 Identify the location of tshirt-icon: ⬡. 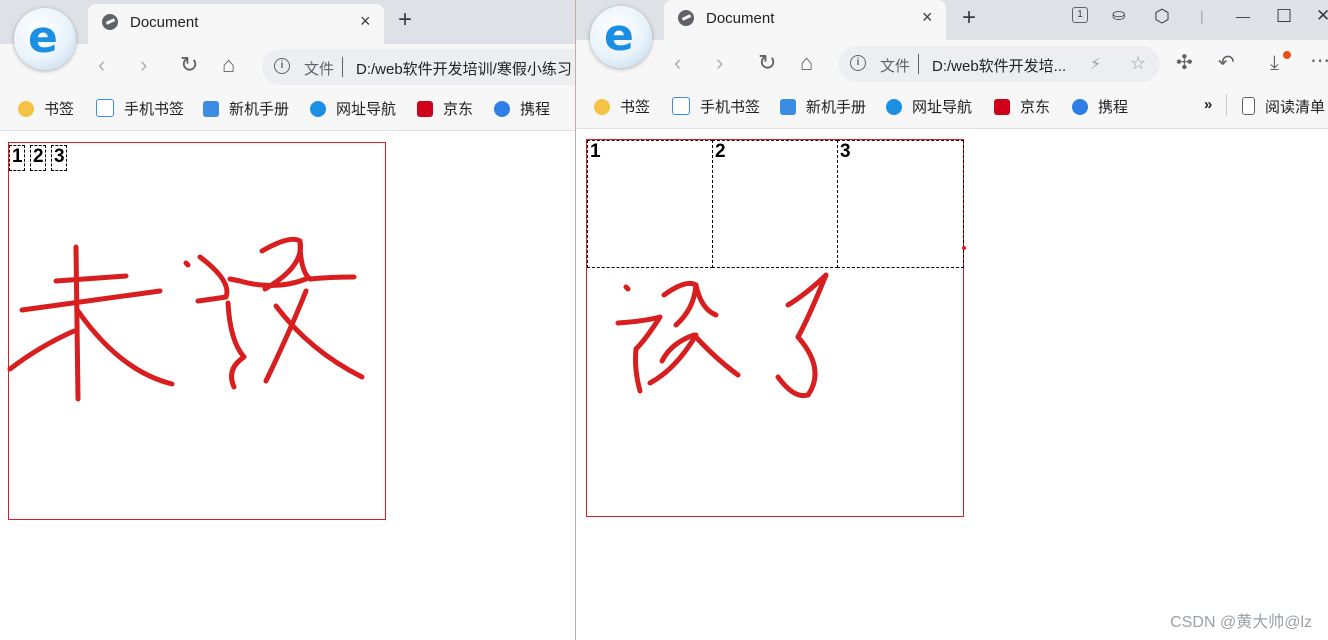
(1162, 16).